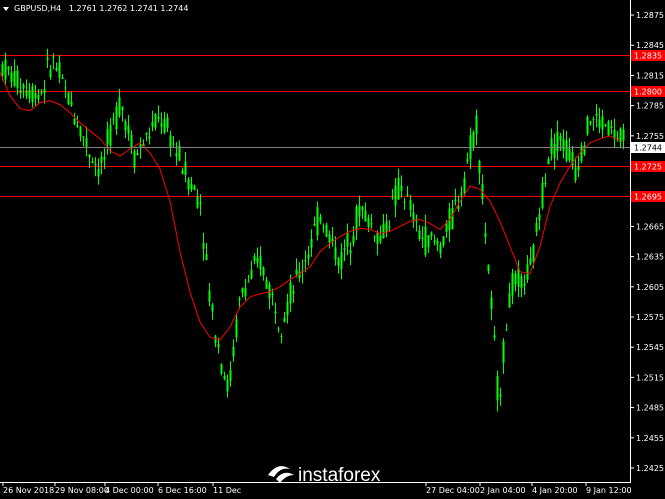  Describe the element at coordinates (648, 148) in the screenshot. I see `current-price-label: 1.2744` at that location.